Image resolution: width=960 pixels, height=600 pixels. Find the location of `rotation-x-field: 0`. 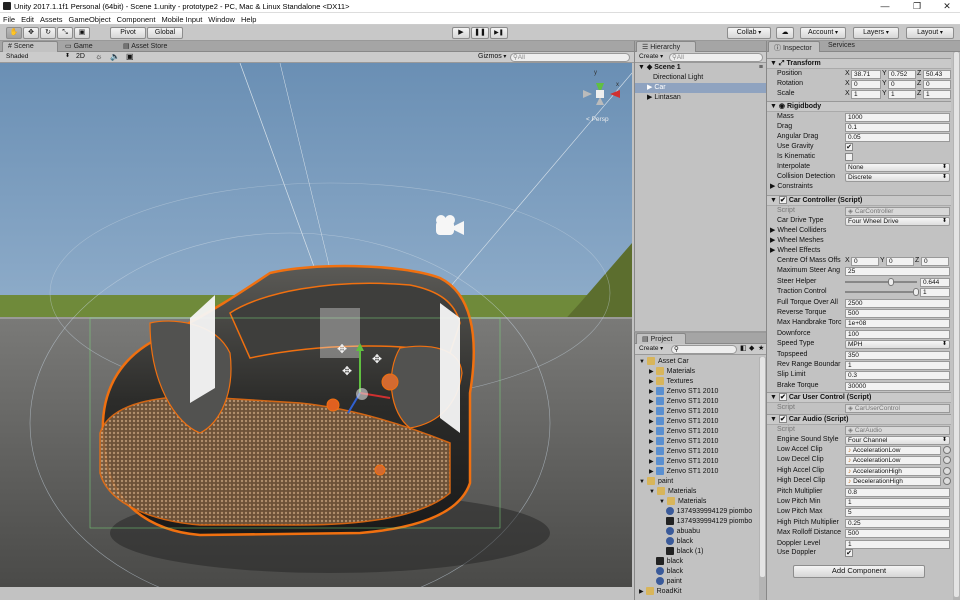

rotation-x-field: 0 is located at coordinates (866, 84).